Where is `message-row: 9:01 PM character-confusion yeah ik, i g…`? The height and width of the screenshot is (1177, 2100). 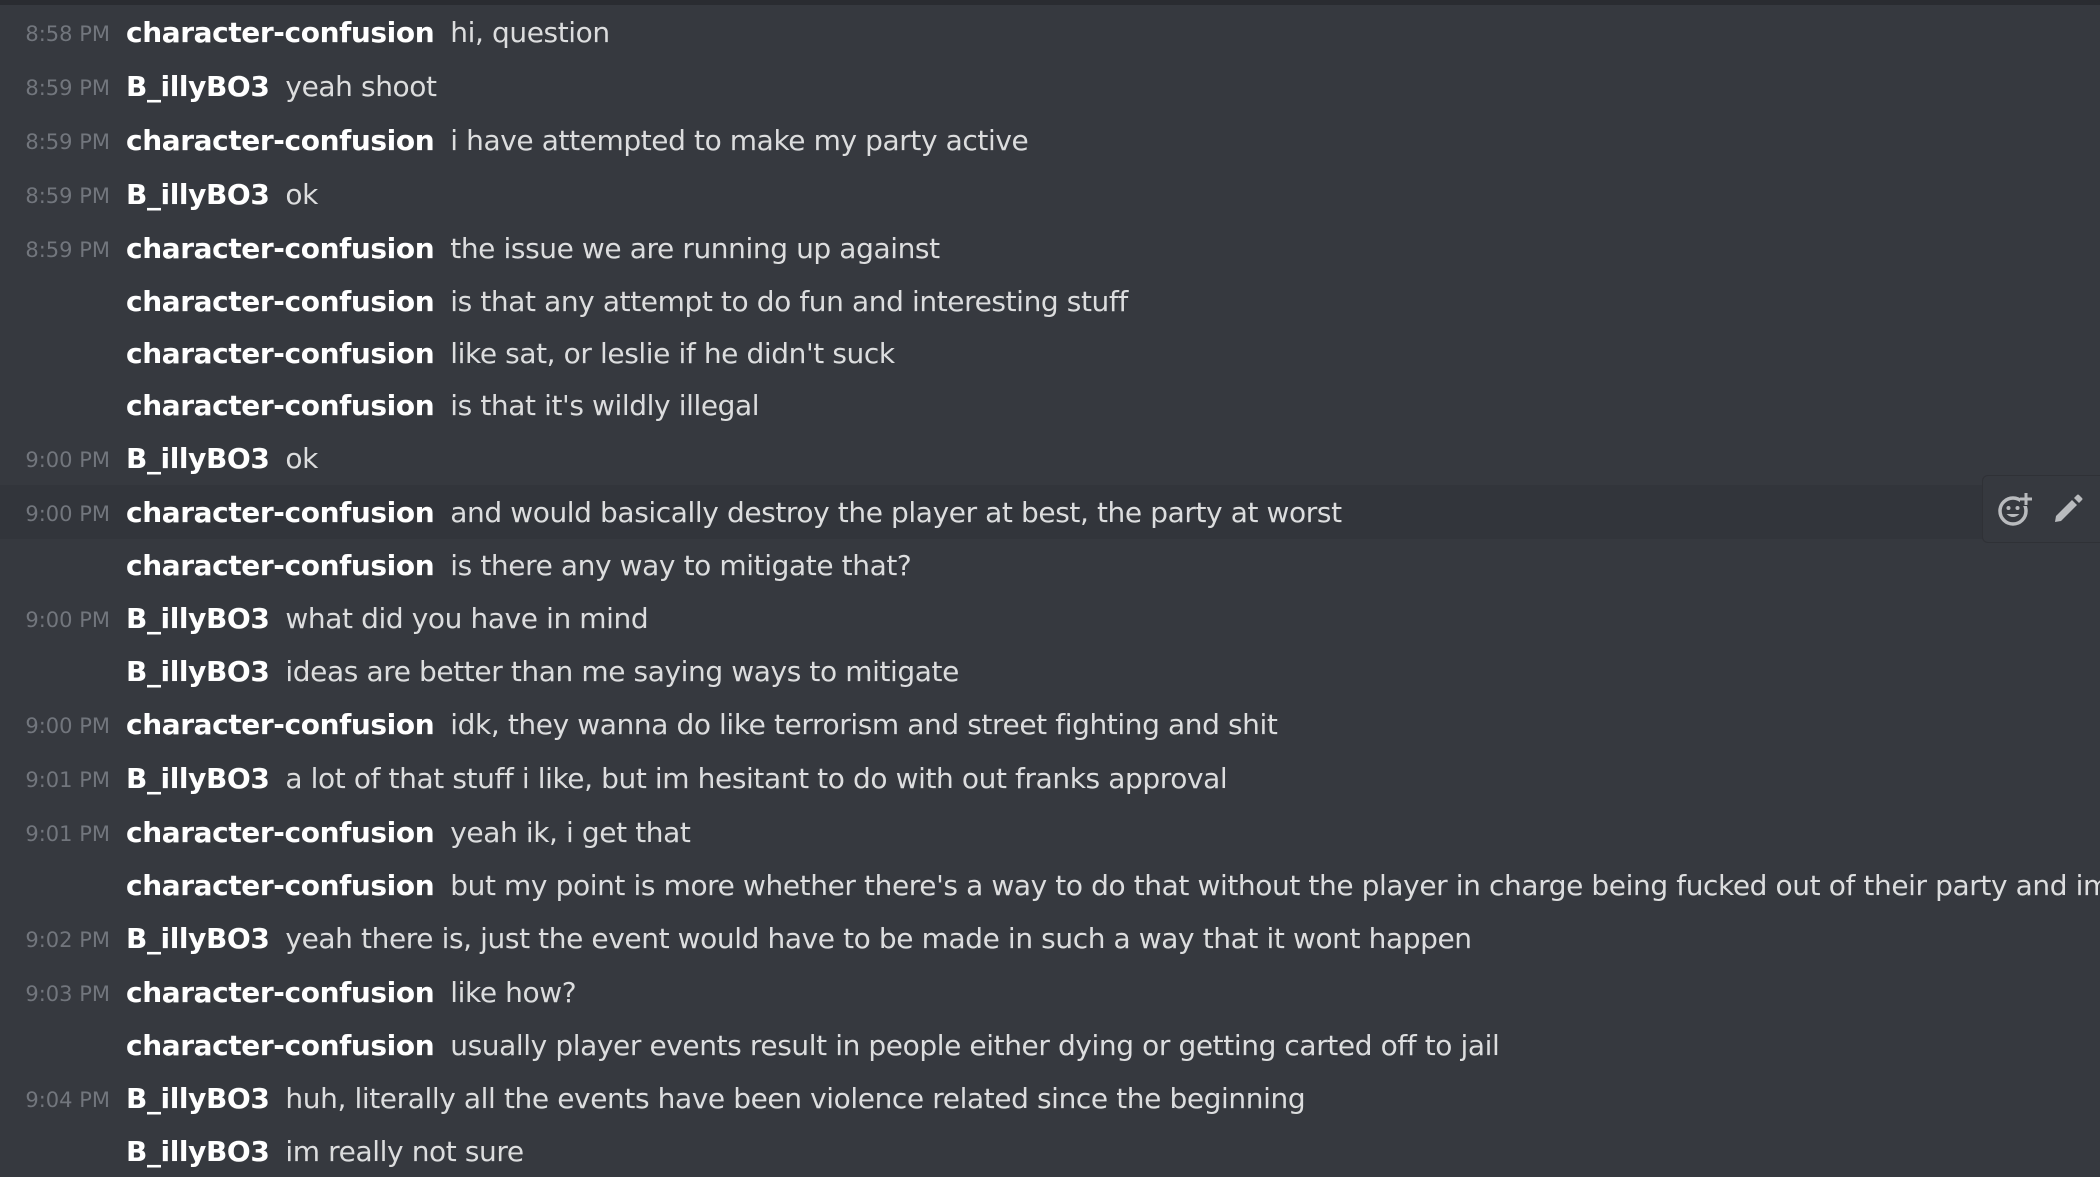 message-row: 9:01 PM character-confusion yeah ik, i g… is located at coordinates (1050, 832).